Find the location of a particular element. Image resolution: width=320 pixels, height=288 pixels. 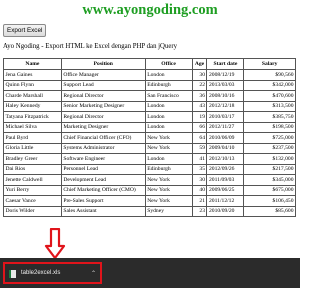

header-name: Name is located at coordinates (32, 64).